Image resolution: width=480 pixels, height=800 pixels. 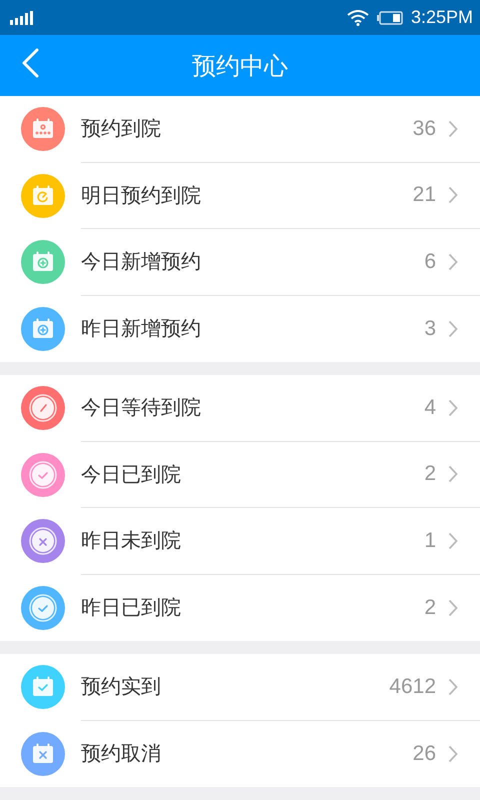 What do you see at coordinates (141, 195) in the screenshot?
I see `item-label: 明日预约到院` at bounding box center [141, 195].